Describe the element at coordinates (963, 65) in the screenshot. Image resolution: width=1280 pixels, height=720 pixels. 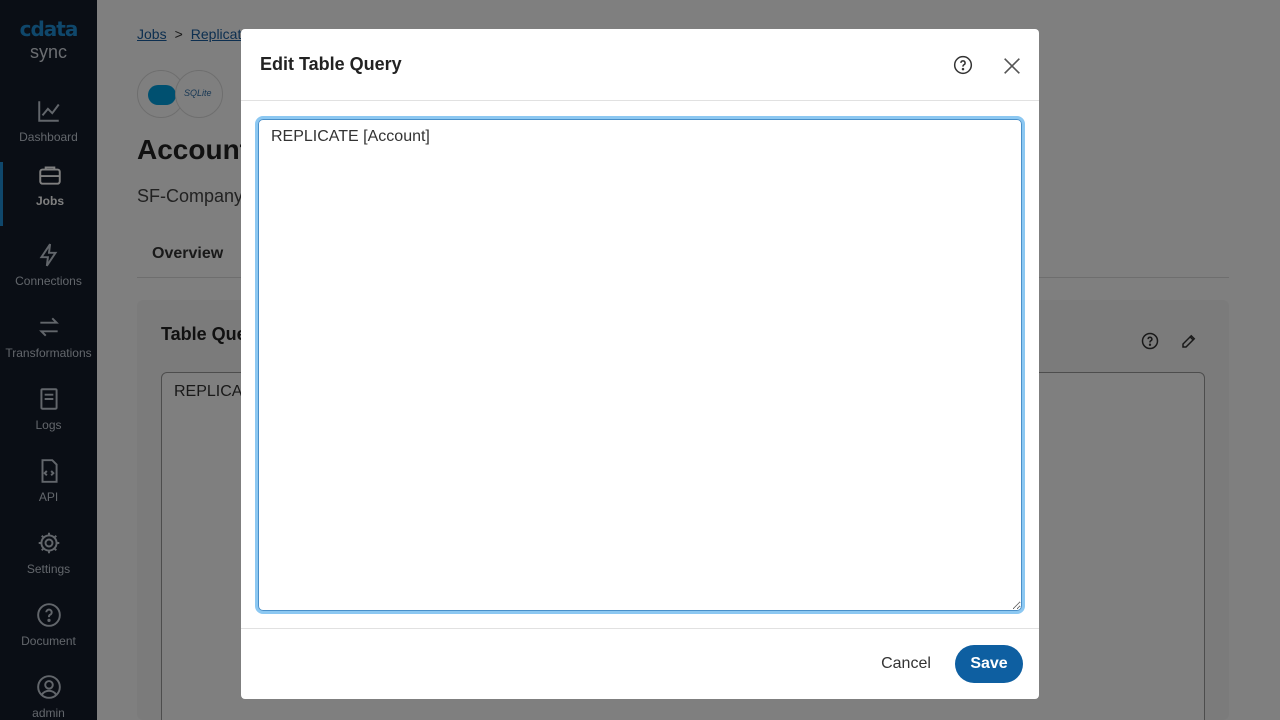
I see `help-icon` at that location.